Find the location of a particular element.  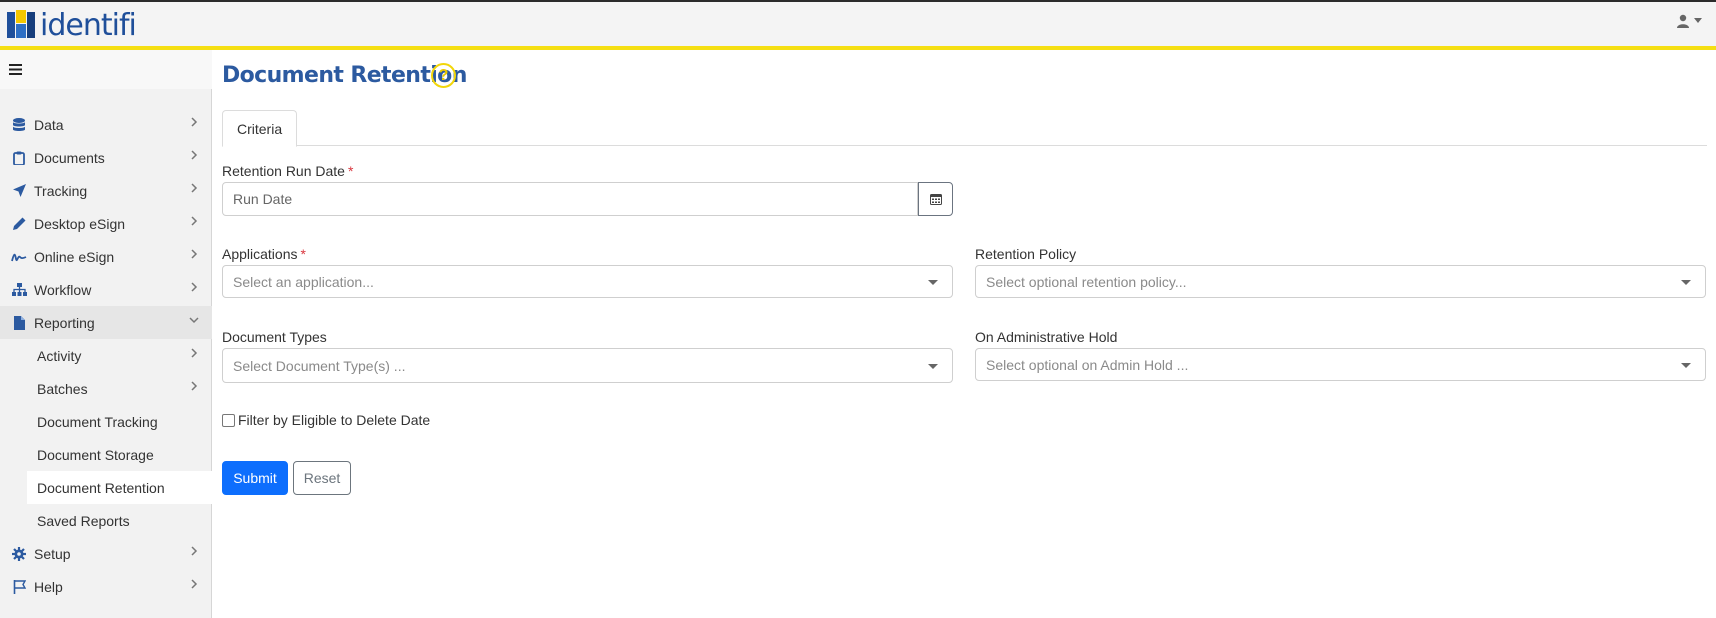

sidebar-subitem-label: Activity is located at coordinates (59, 355).